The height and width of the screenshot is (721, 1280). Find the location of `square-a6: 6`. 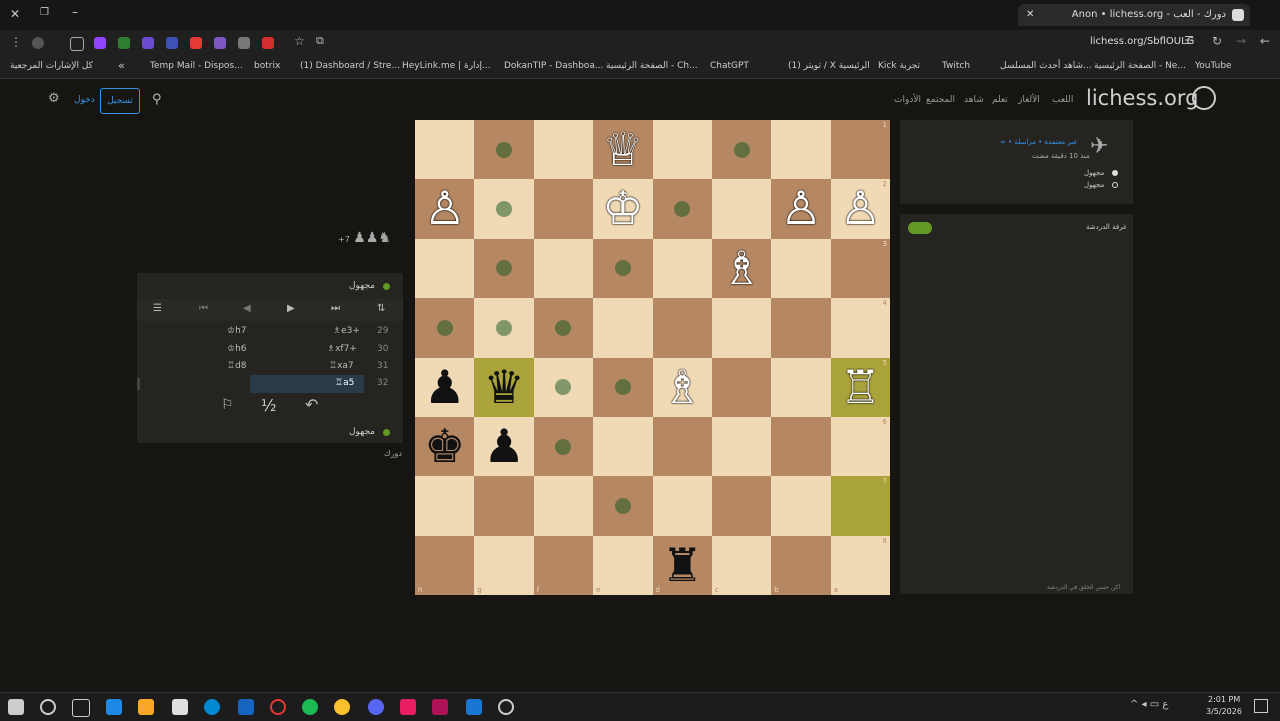

square-a6: 6 is located at coordinates (860, 446).